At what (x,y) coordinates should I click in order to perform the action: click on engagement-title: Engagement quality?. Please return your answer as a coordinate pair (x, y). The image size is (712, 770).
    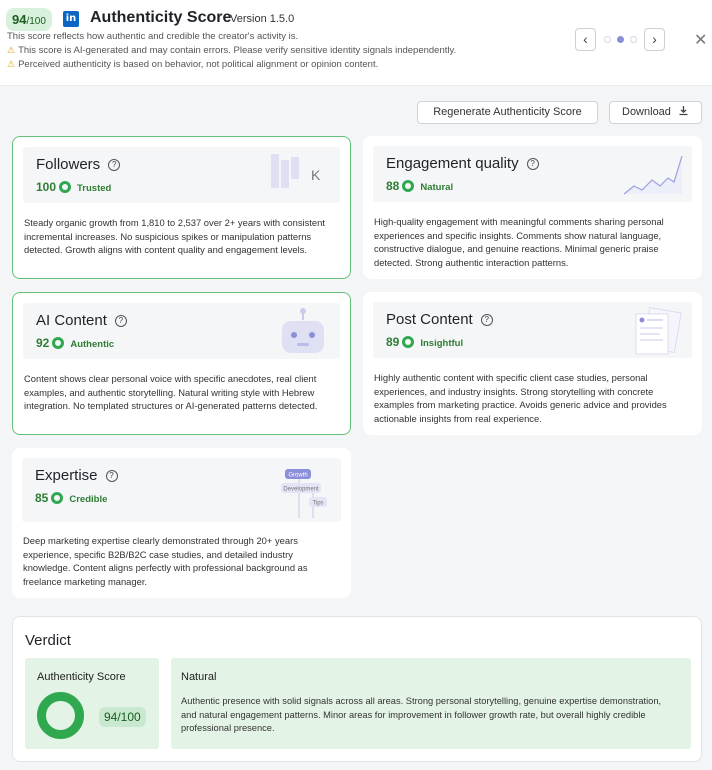
    Looking at the image, I should click on (462, 163).